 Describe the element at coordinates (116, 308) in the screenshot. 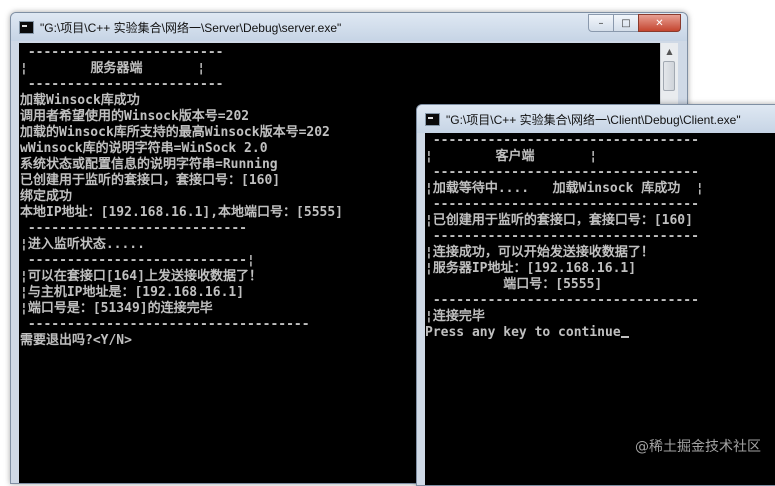

I see `console-line: ¦端口号是：[51349]的连接完毕` at that location.